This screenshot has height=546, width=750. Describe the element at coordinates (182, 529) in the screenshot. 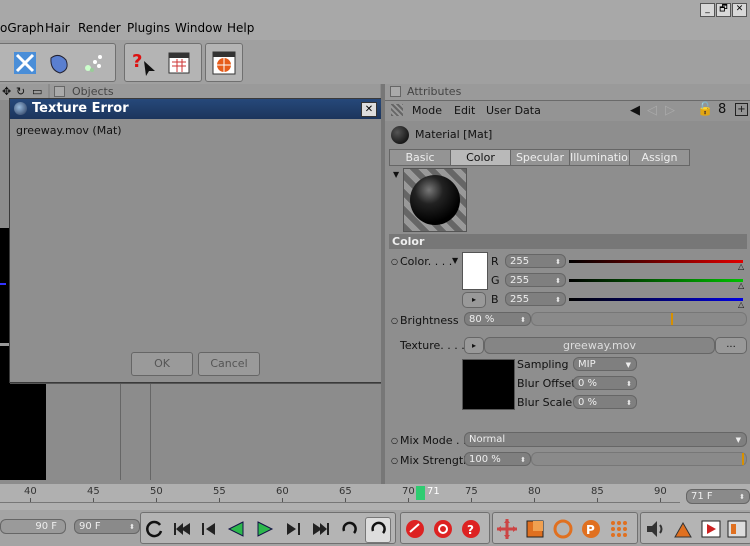

I see `go-to-start-icon` at that location.